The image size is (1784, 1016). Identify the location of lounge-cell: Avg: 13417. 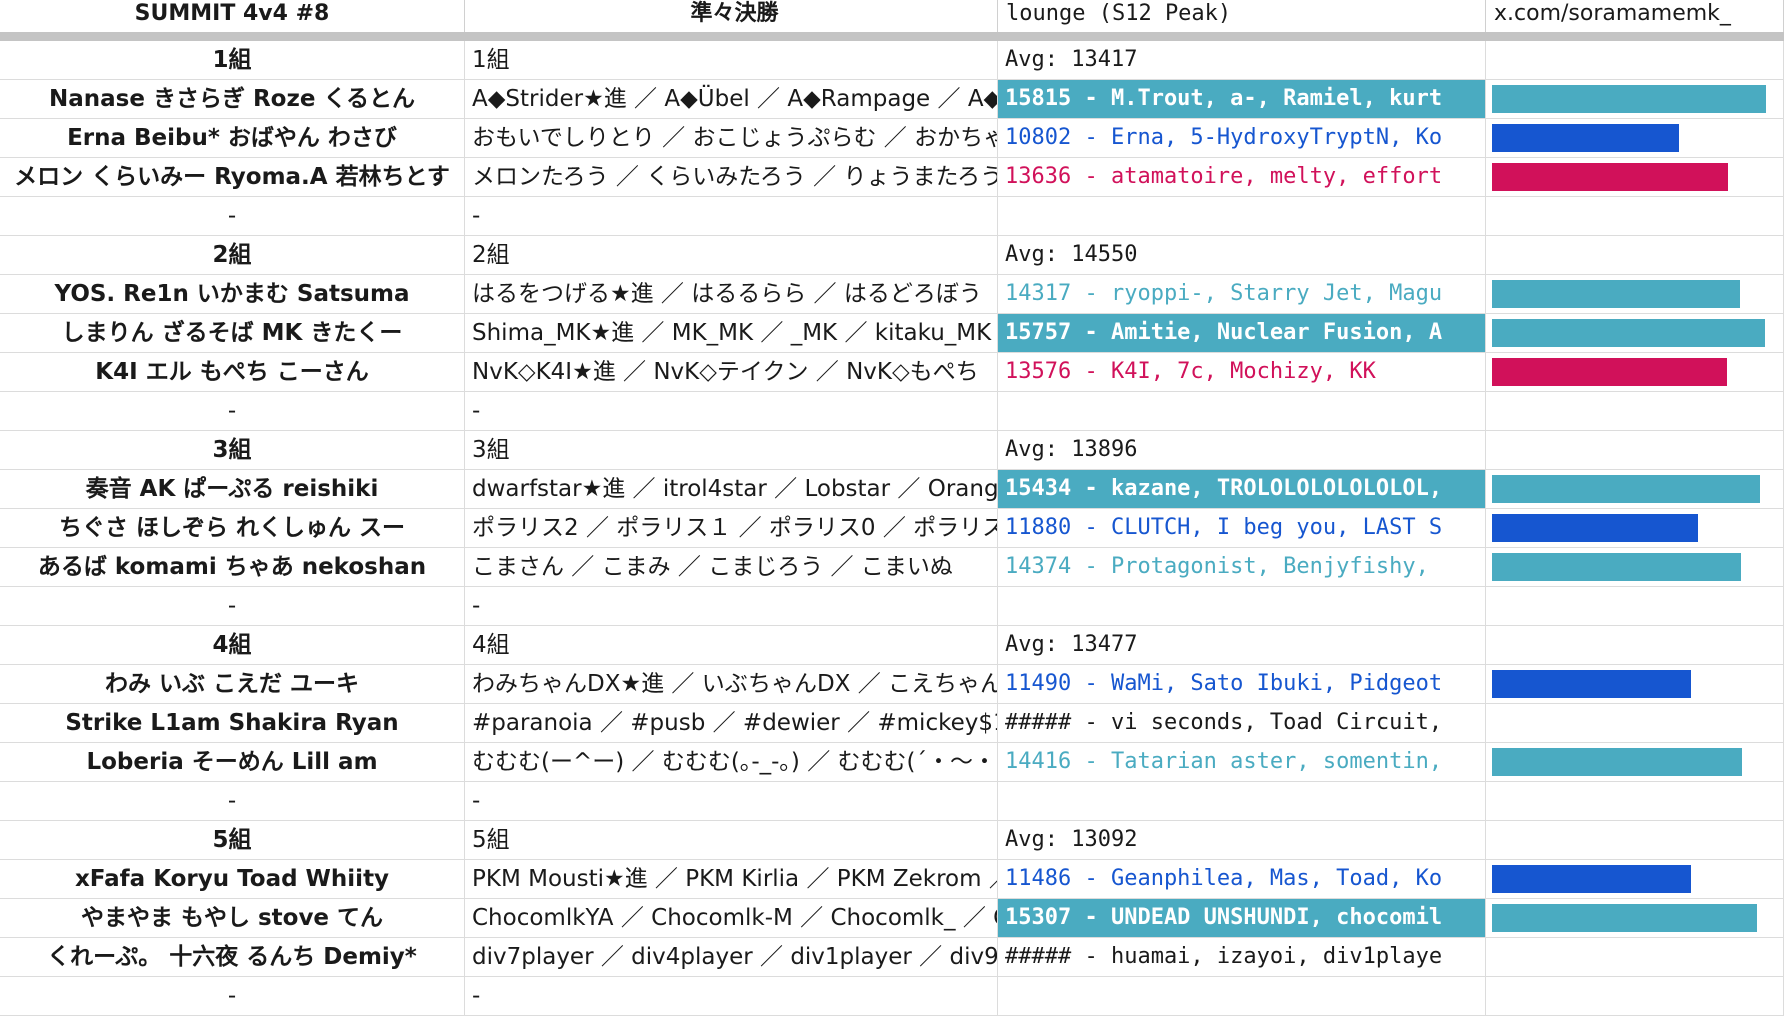
(1242, 60).